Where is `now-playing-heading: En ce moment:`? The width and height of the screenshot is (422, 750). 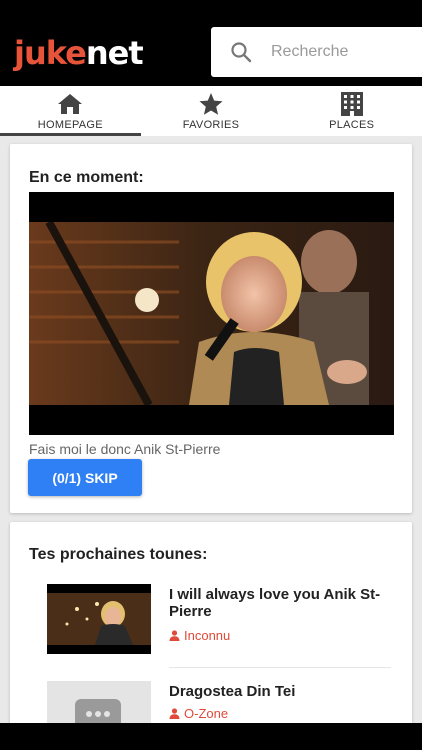
now-playing-heading: En ce moment: is located at coordinates (86, 177).